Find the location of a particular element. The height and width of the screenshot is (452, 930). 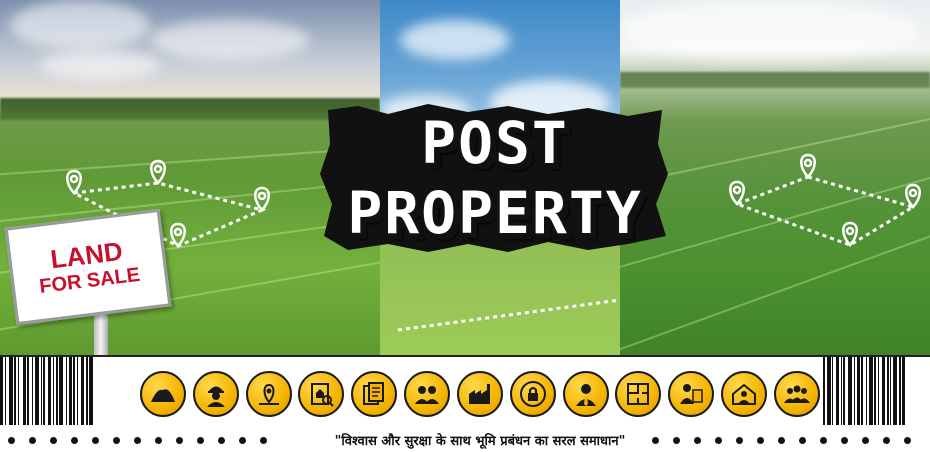

construction-worker-icon is located at coordinates (215, 394).